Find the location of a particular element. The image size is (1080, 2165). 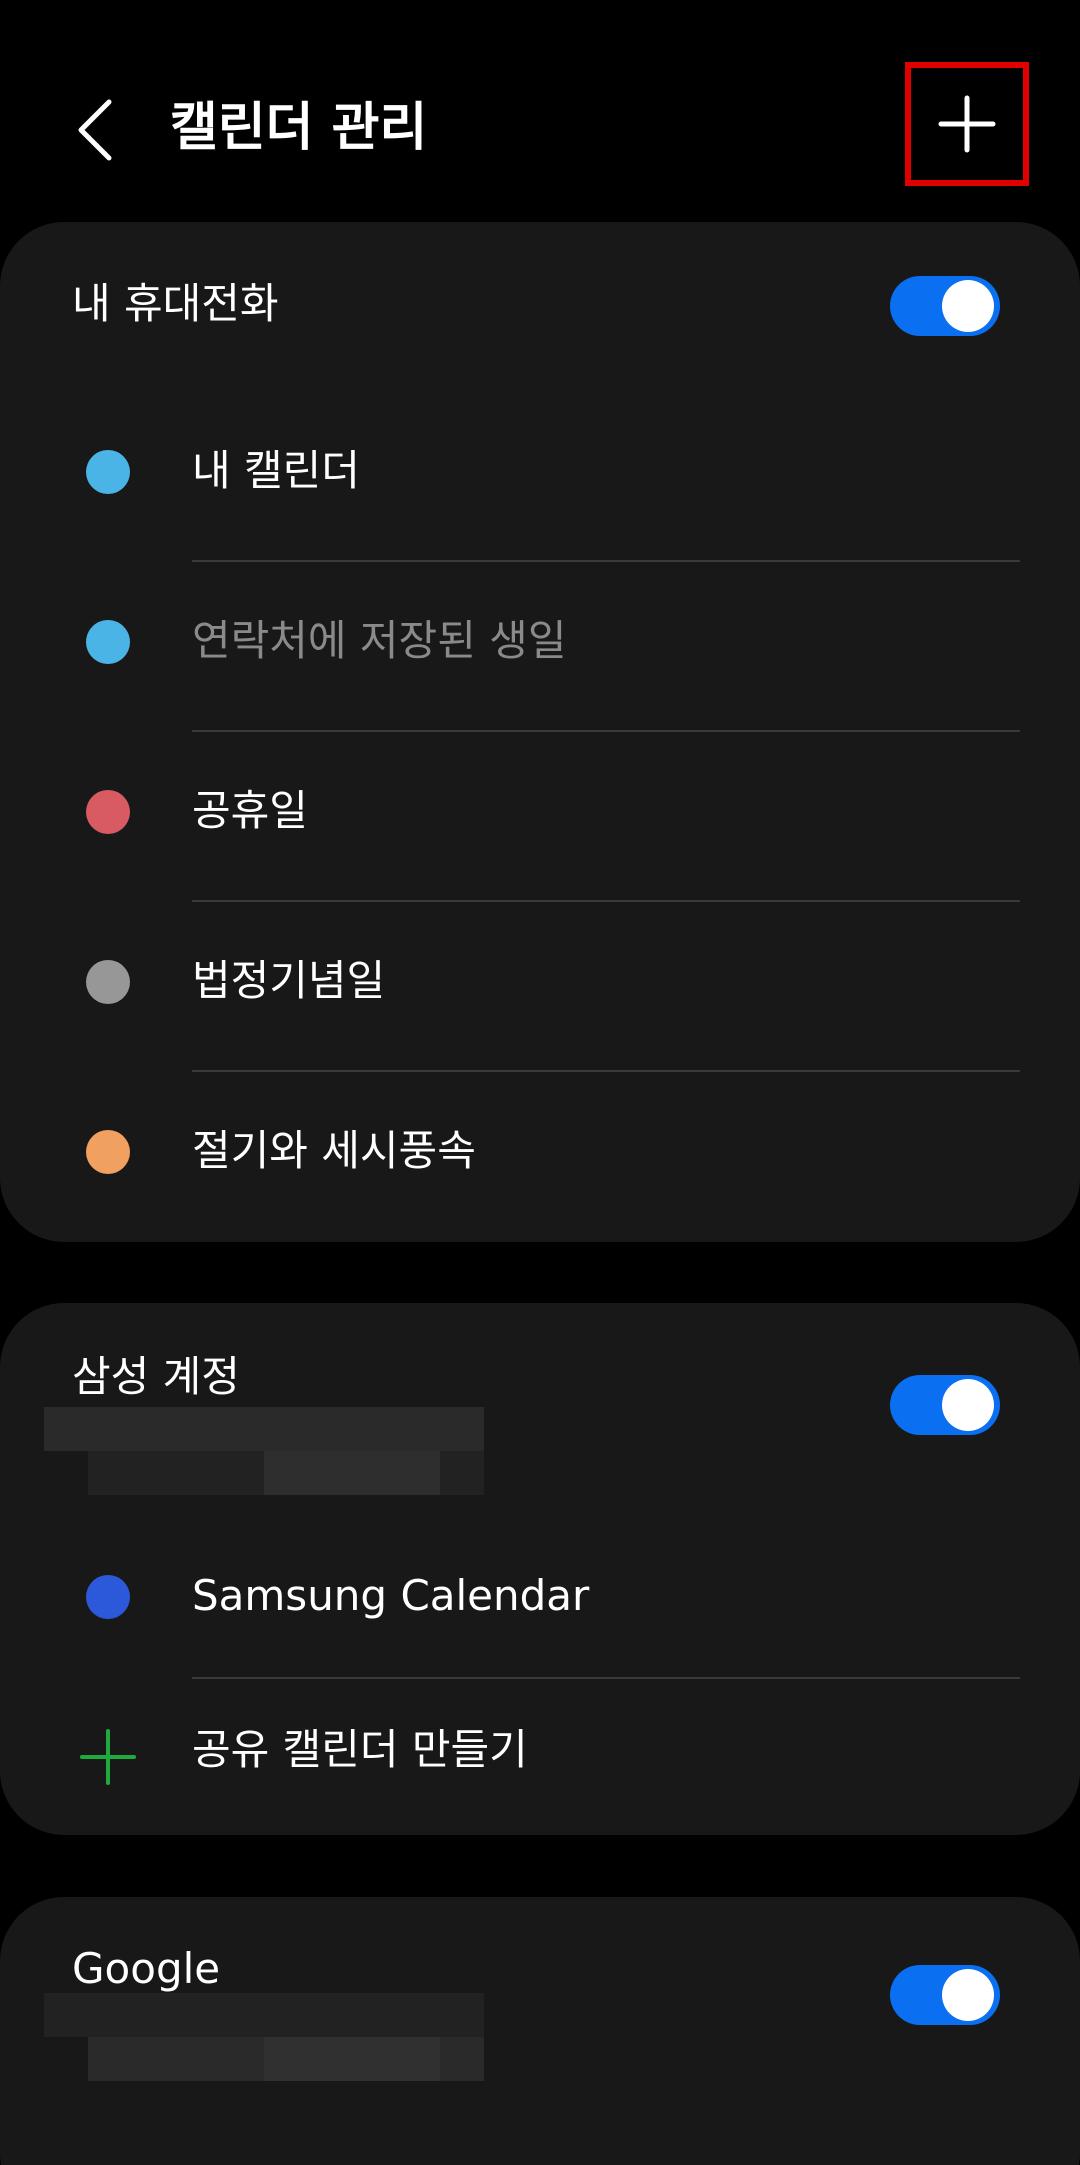

back-button is located at coordinates (95, 130).